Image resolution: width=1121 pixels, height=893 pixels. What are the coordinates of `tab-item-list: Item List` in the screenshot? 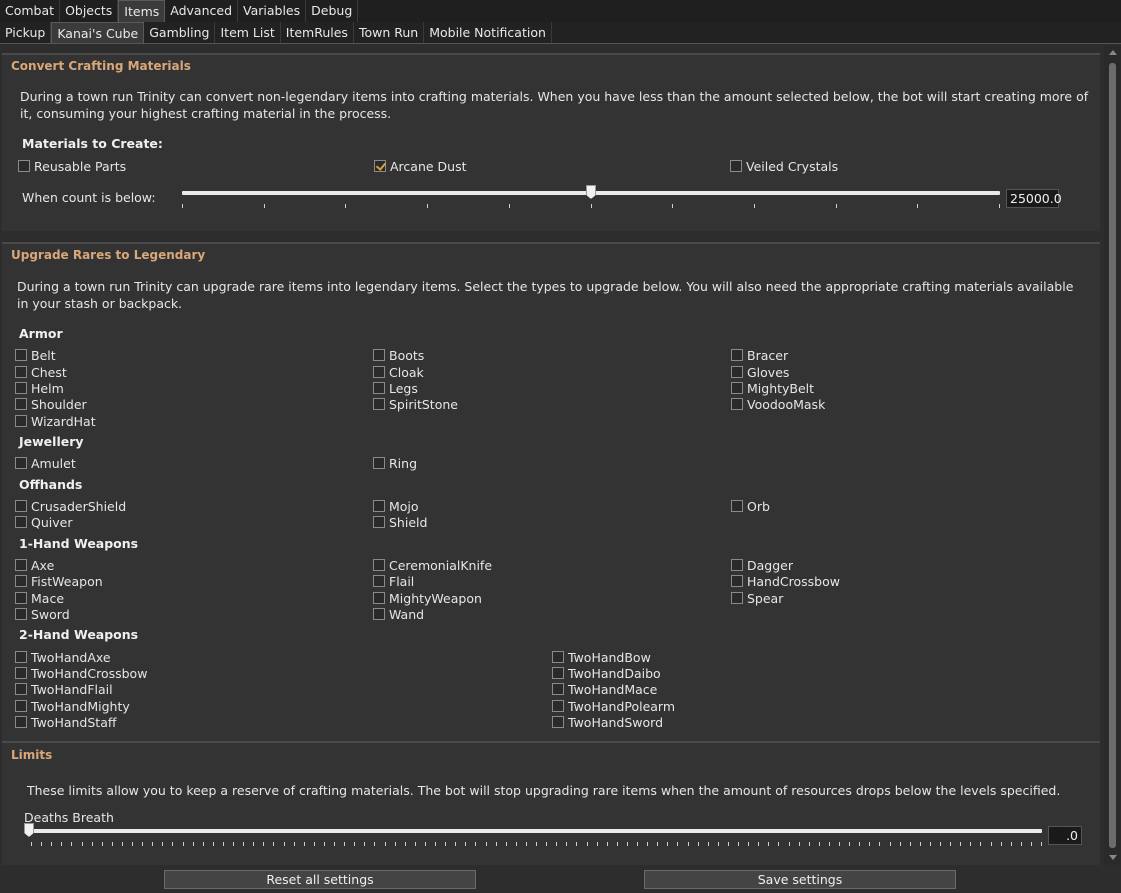 It's located at (248, 32).